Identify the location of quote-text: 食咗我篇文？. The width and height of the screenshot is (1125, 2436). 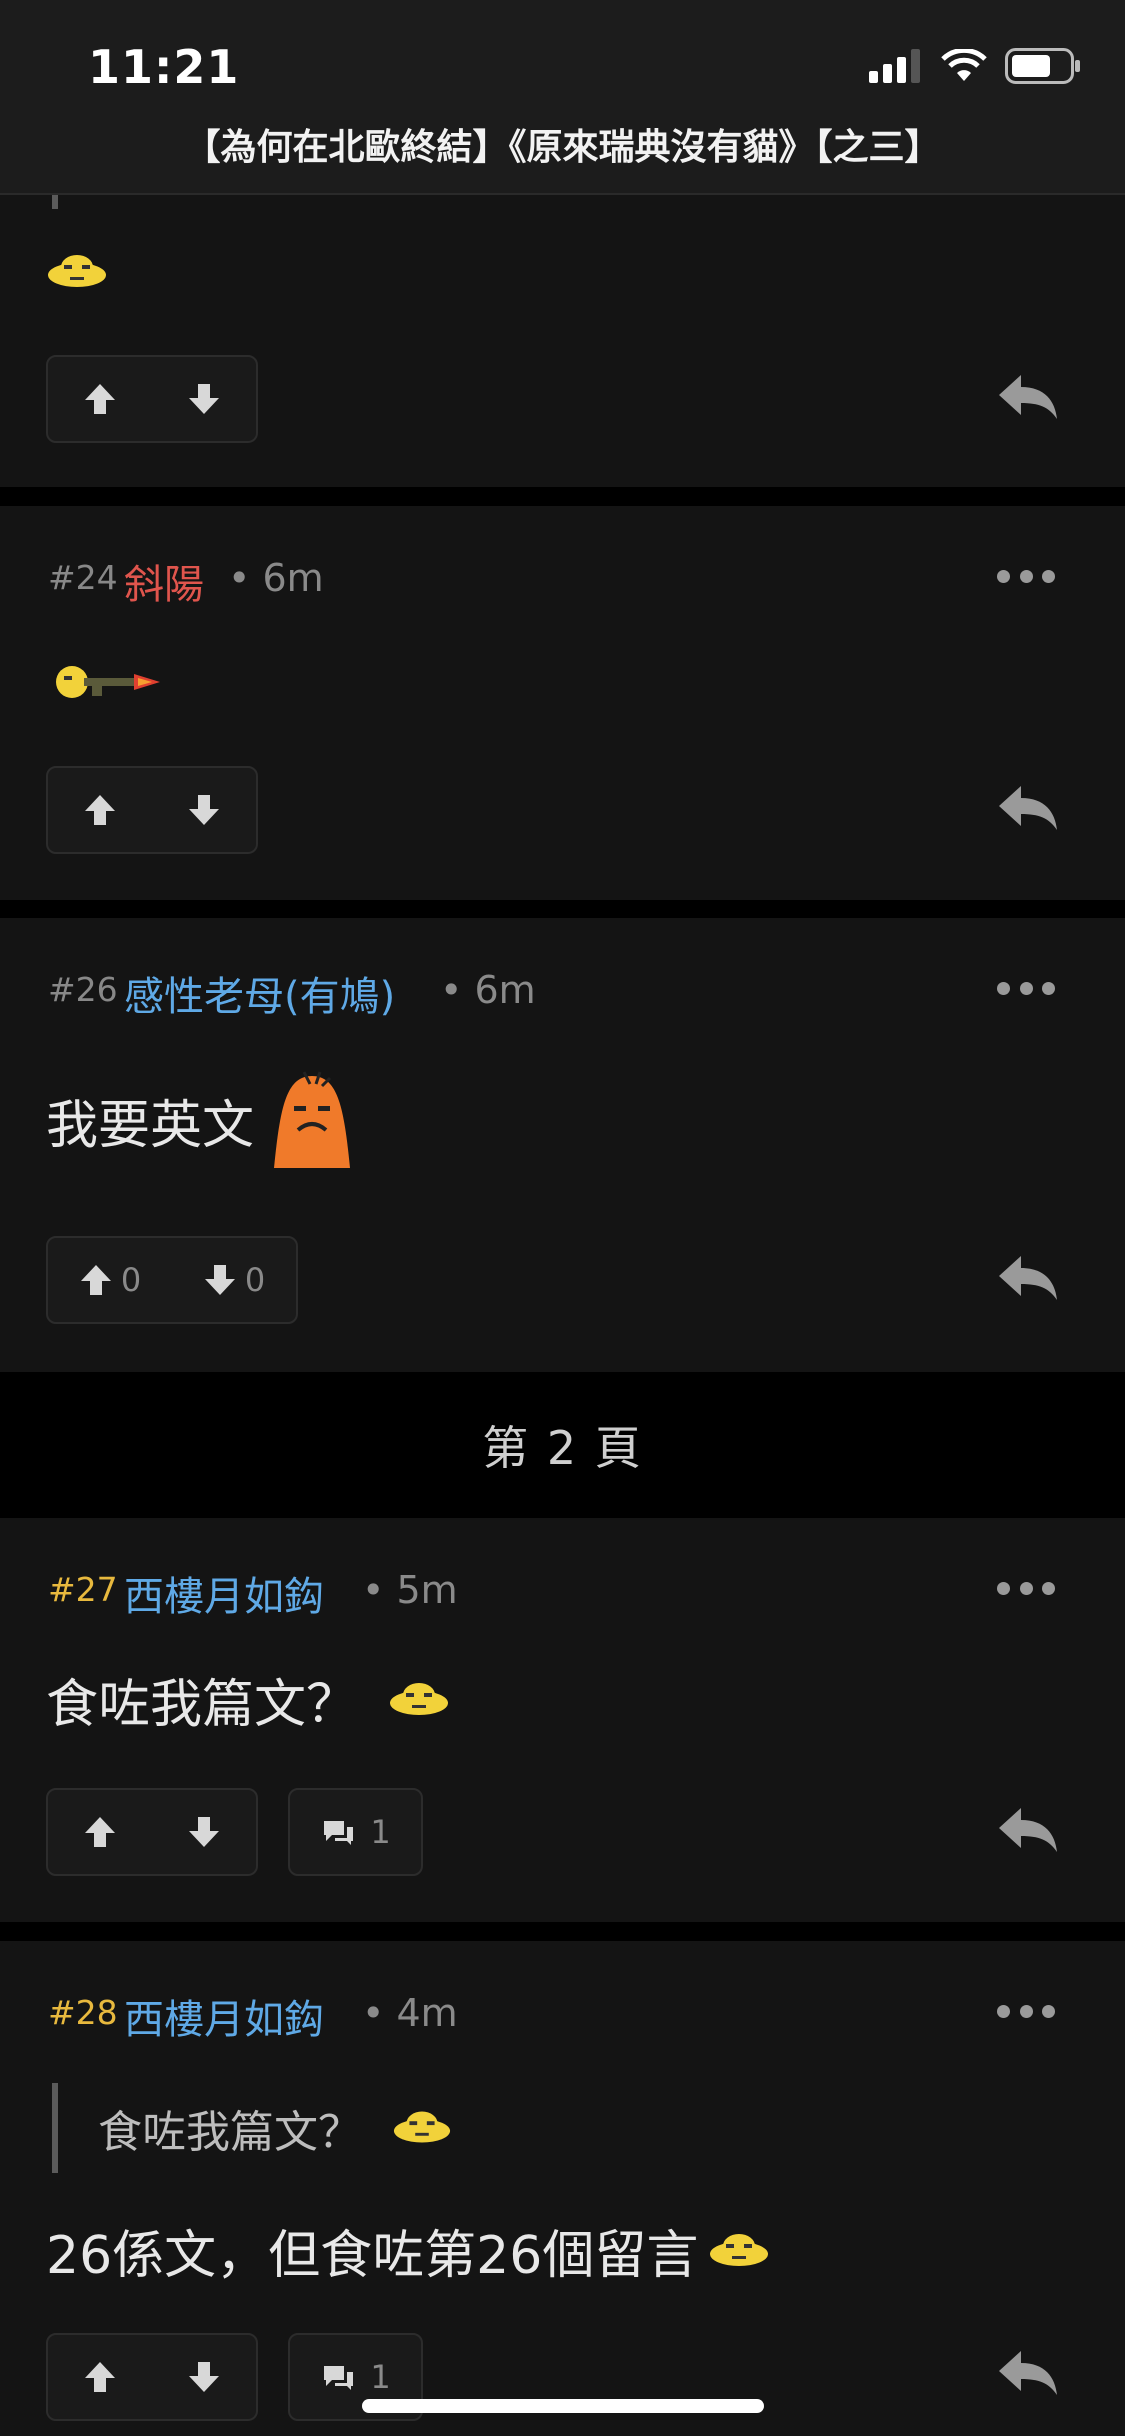
(230, 2132).